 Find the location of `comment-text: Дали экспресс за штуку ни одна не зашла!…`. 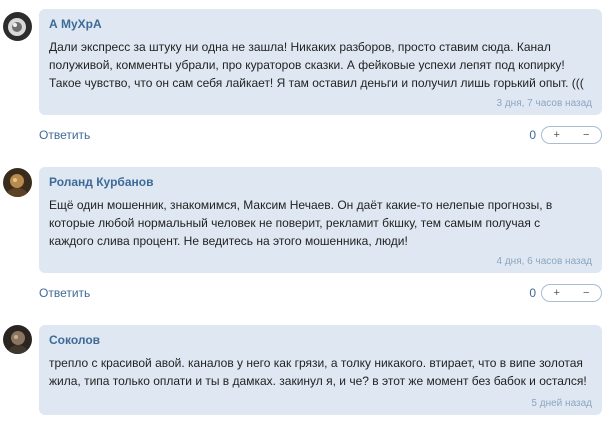

comment-text: Дали экспресс за штуку ни одна не зашла!… is located at coordinates (316, 65).